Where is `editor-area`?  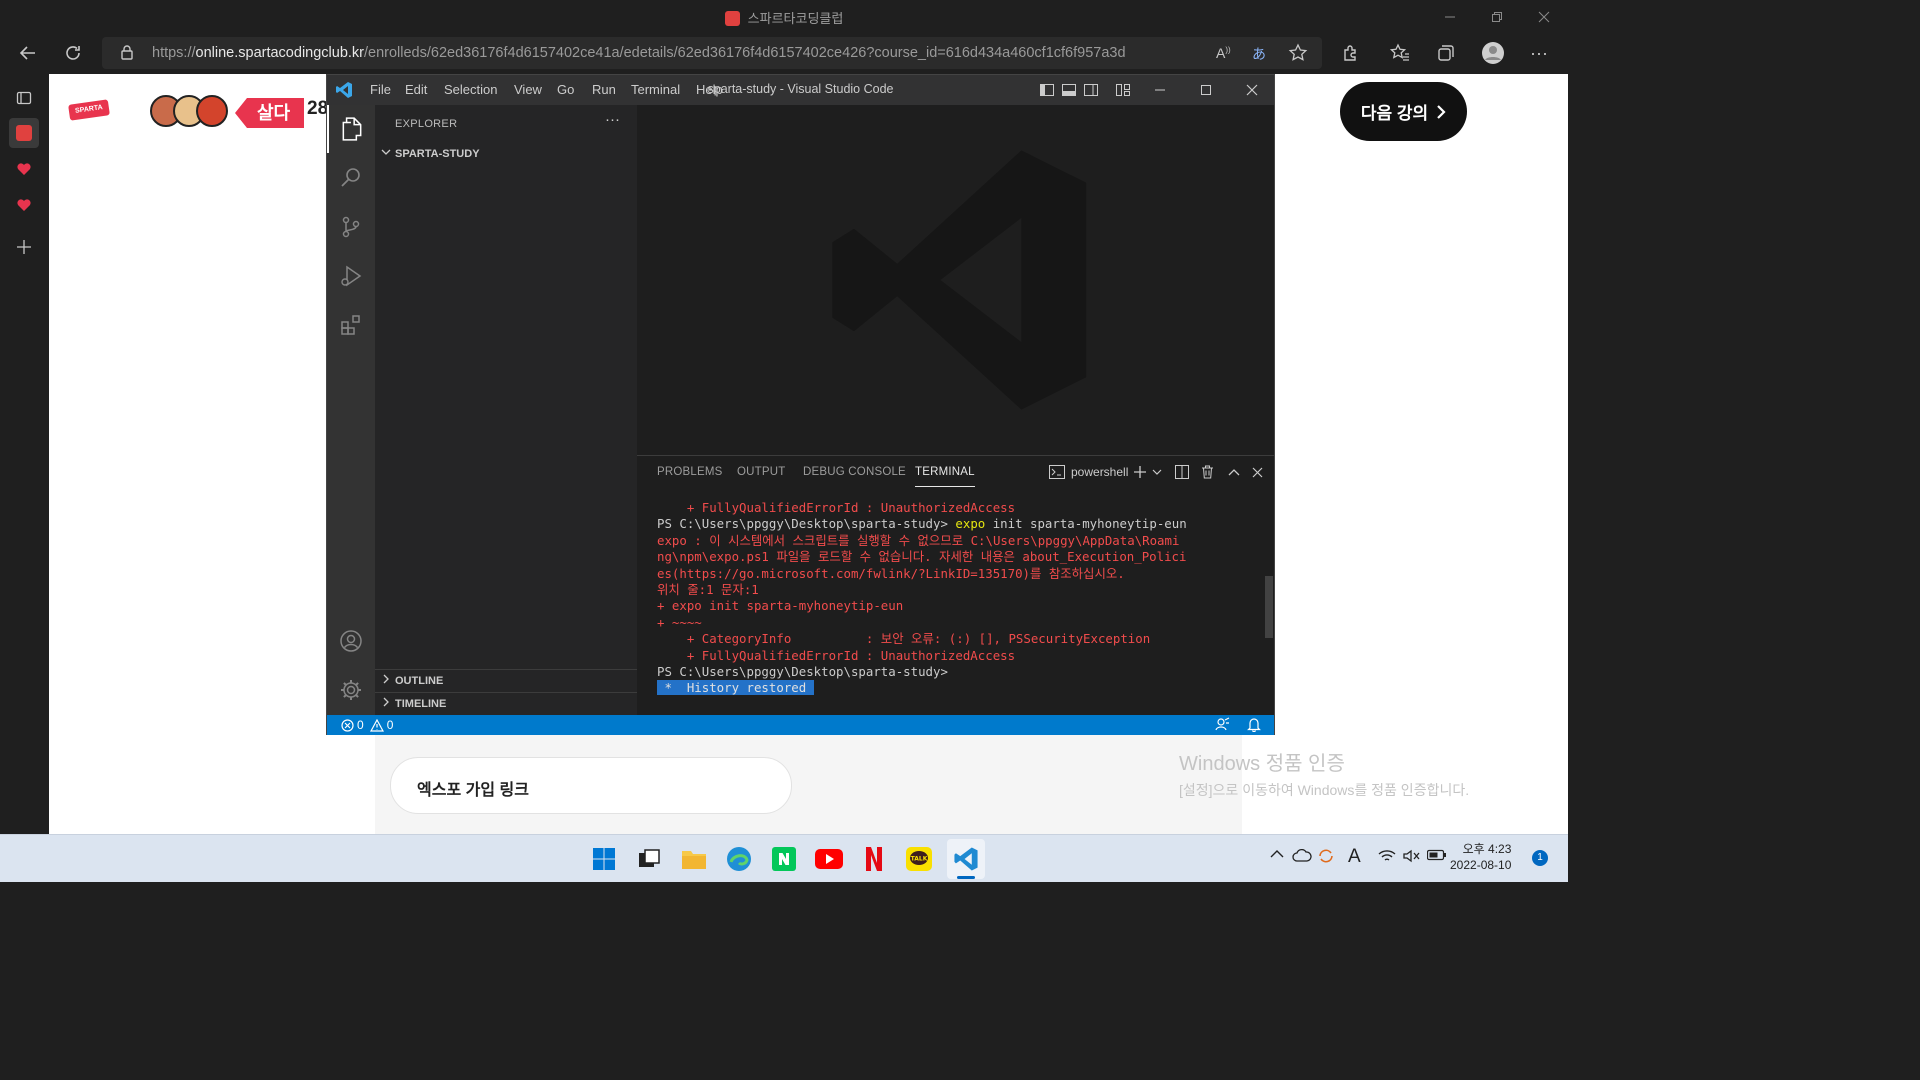 editor-area is located at coordinates (955, 280).